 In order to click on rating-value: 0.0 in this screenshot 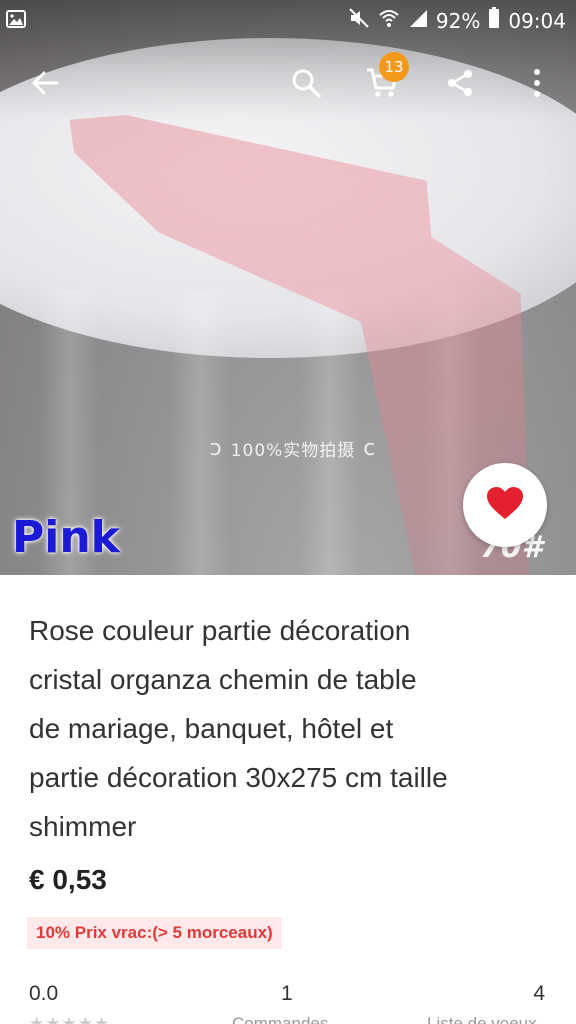, I will do `click(44, 993)`.